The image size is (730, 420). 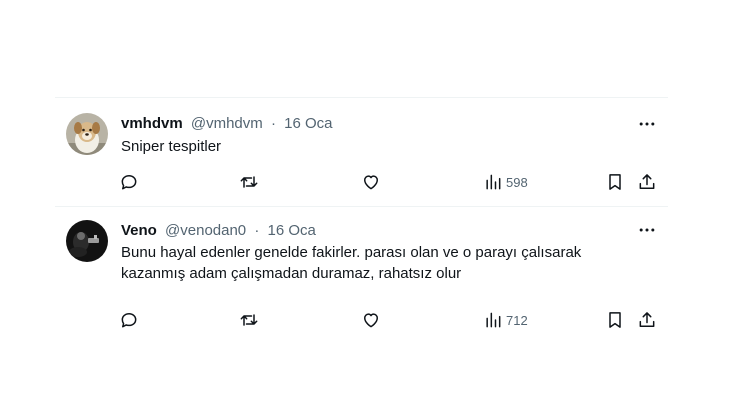 I want to click on views-button: 598, so click(x=505, y=182).